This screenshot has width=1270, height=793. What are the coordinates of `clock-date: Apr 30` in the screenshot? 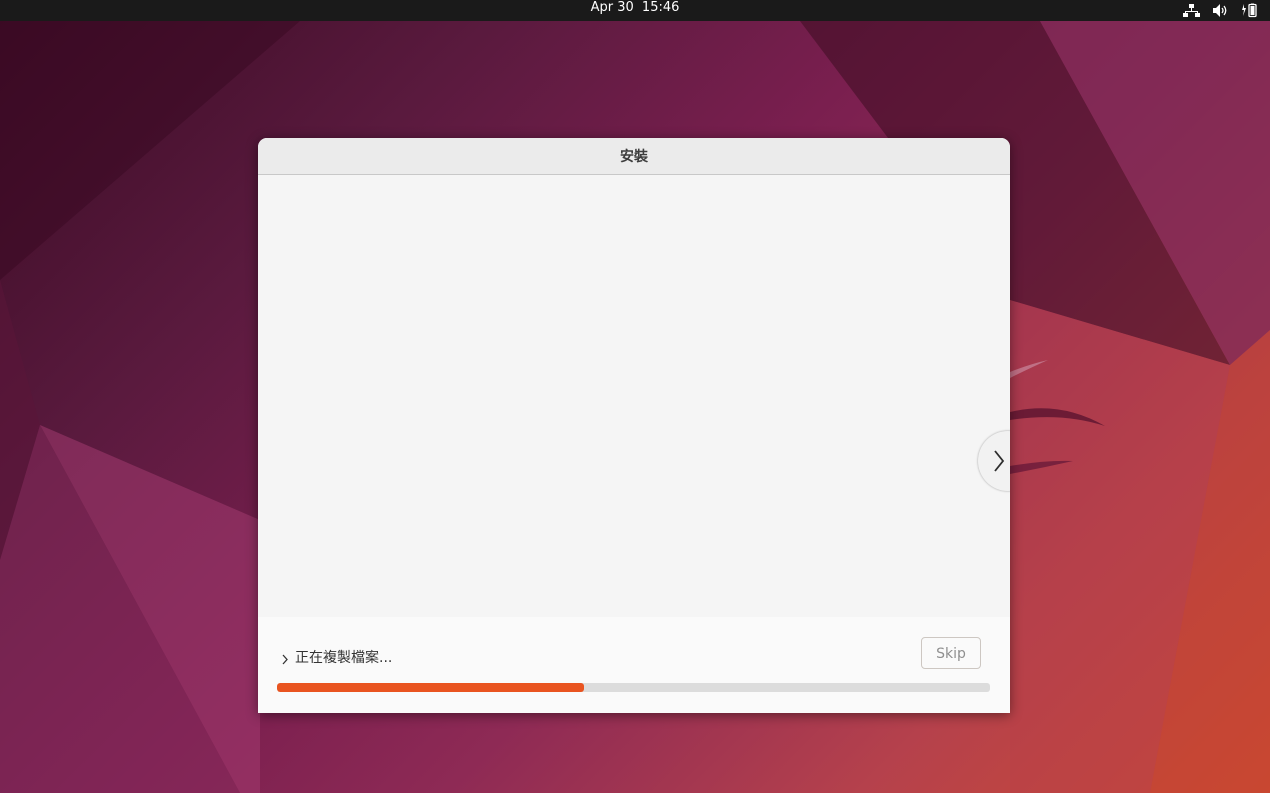 It's located at (612, 7).